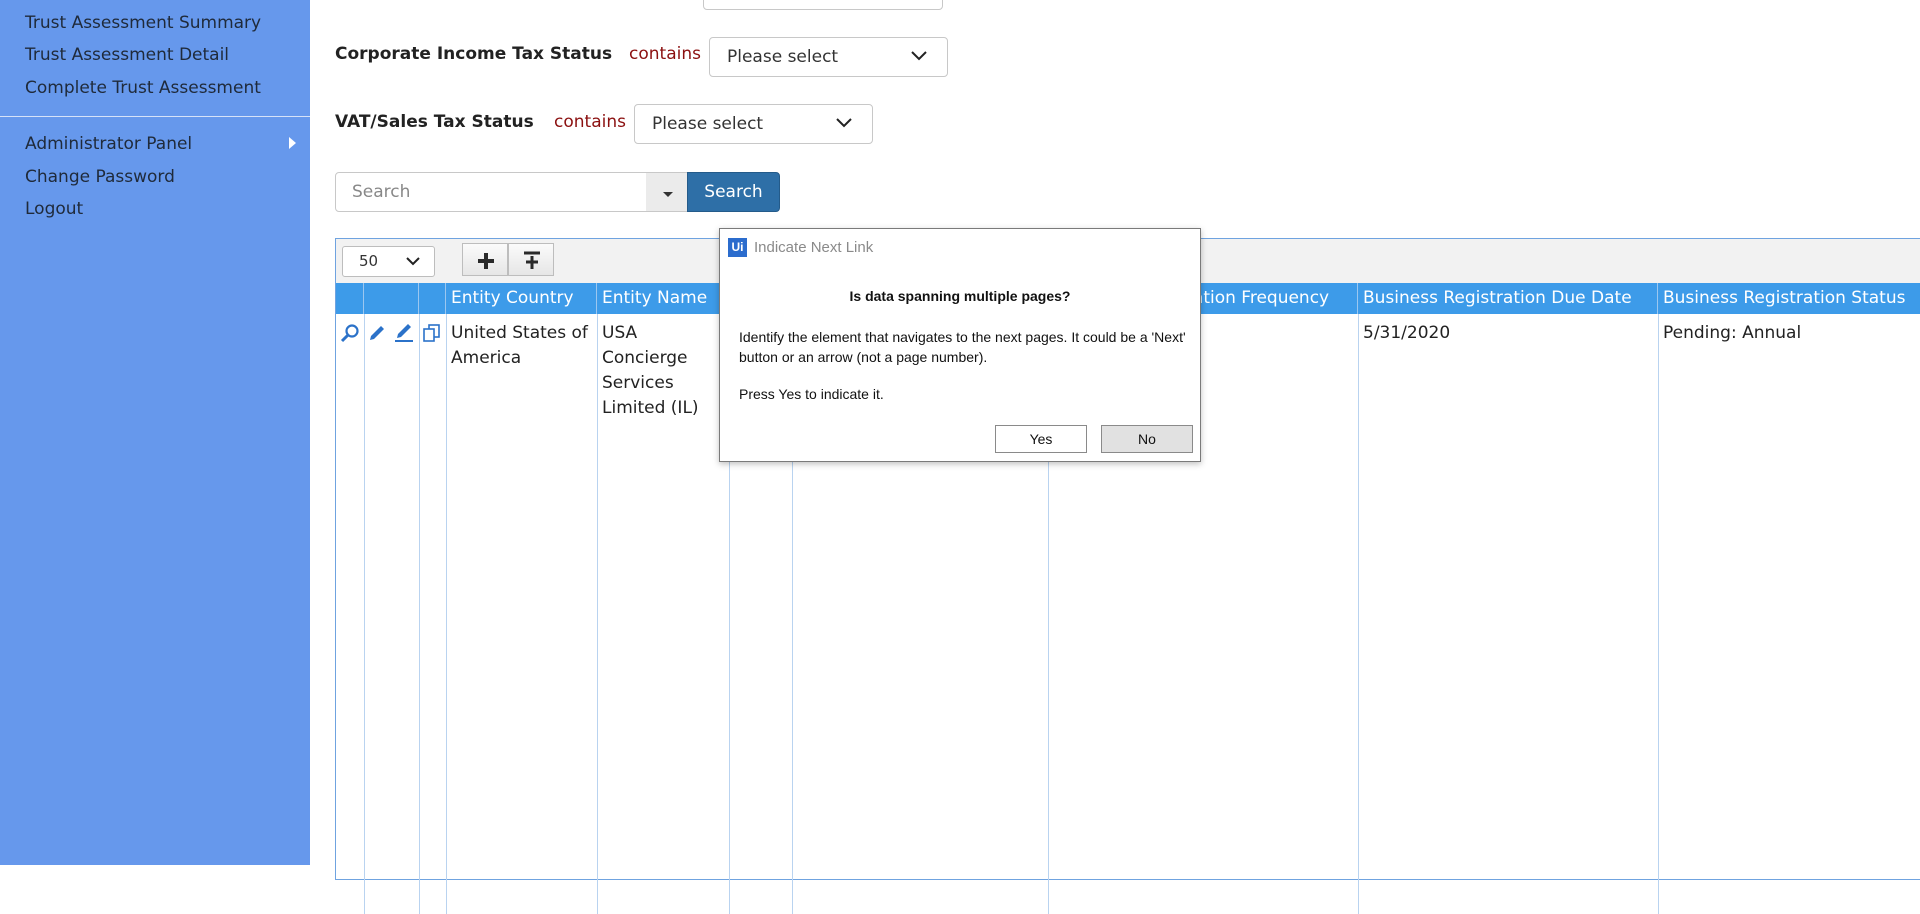 Image resolution: width=1920 pixels, height=914 pixels. Describe the element at coordinates (519, 345) in the screenshot. I see `cell-entity-country: United States of America` at that location.